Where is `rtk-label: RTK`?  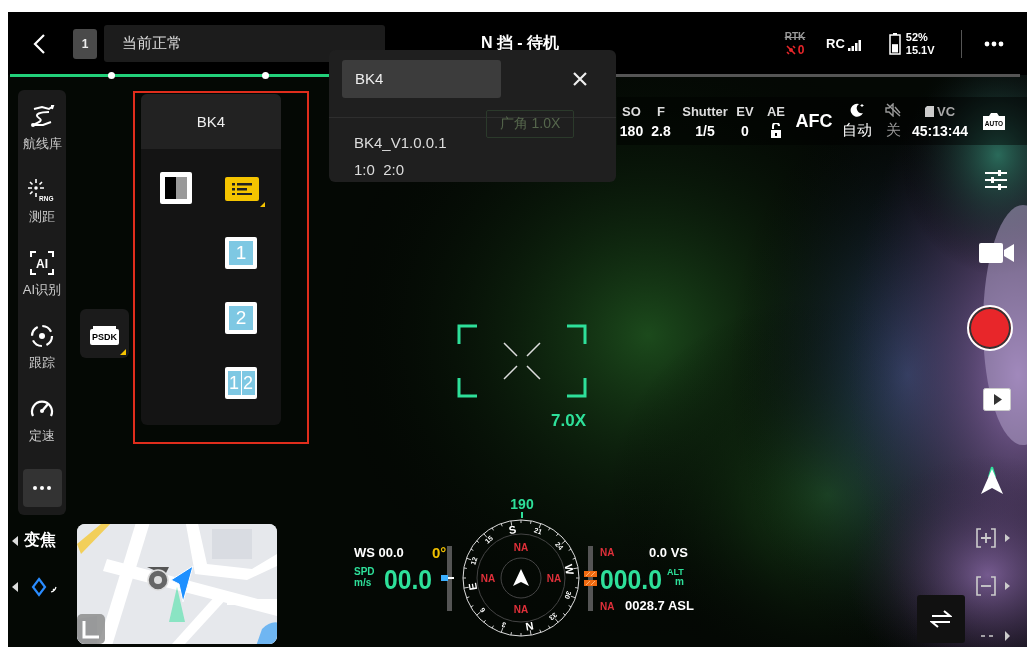
rtk-label: RTK is located at coordinates (795, 36).